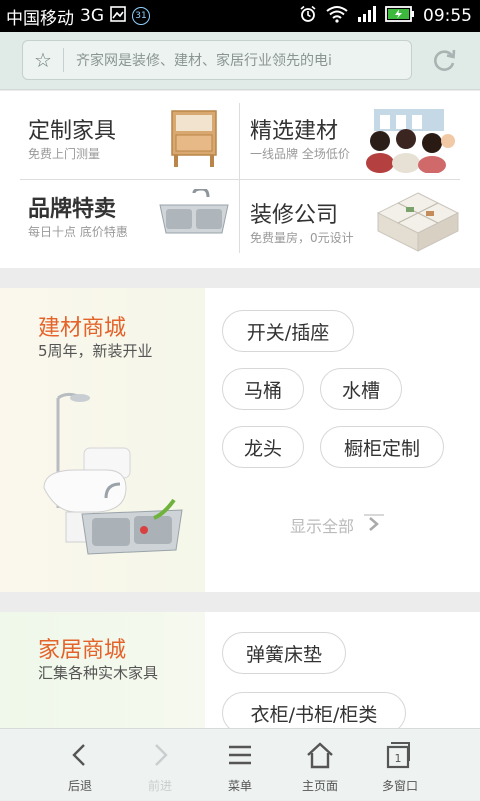 This screenshot has height=801, width=480. Describe the element at coordinates (72, 131) in the screenshot. I see `category-title: 定制家具` at that location.